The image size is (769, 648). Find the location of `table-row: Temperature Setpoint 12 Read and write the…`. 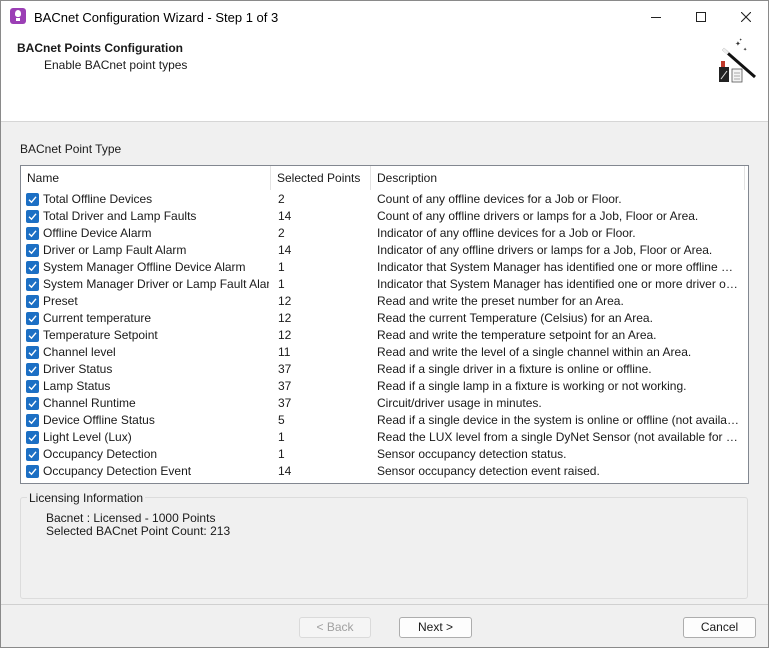

table-row: Temperature Setpoint 12 Read and write the… is located at coordinates (384, 335).